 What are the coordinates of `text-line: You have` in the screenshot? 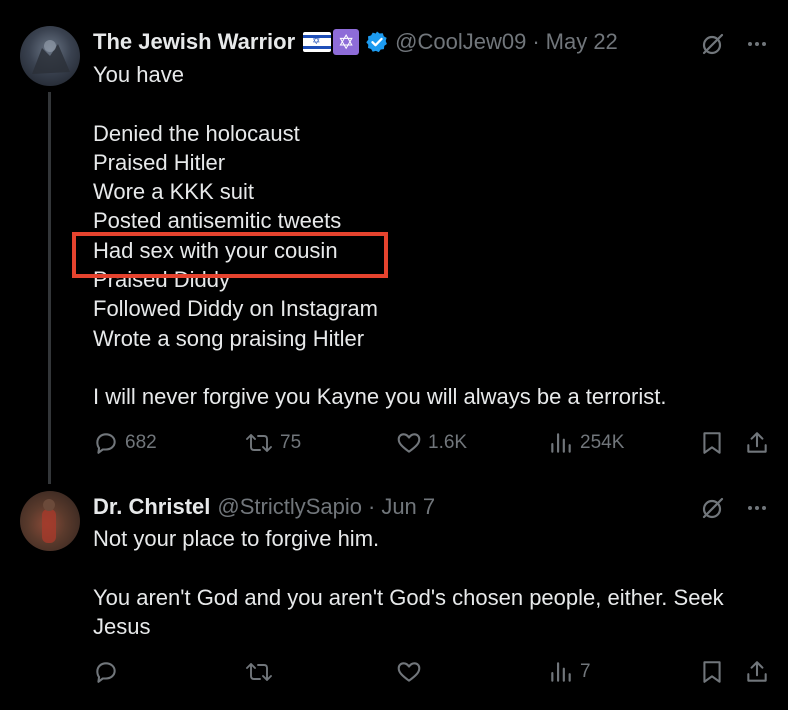 It's located at (138, 74).